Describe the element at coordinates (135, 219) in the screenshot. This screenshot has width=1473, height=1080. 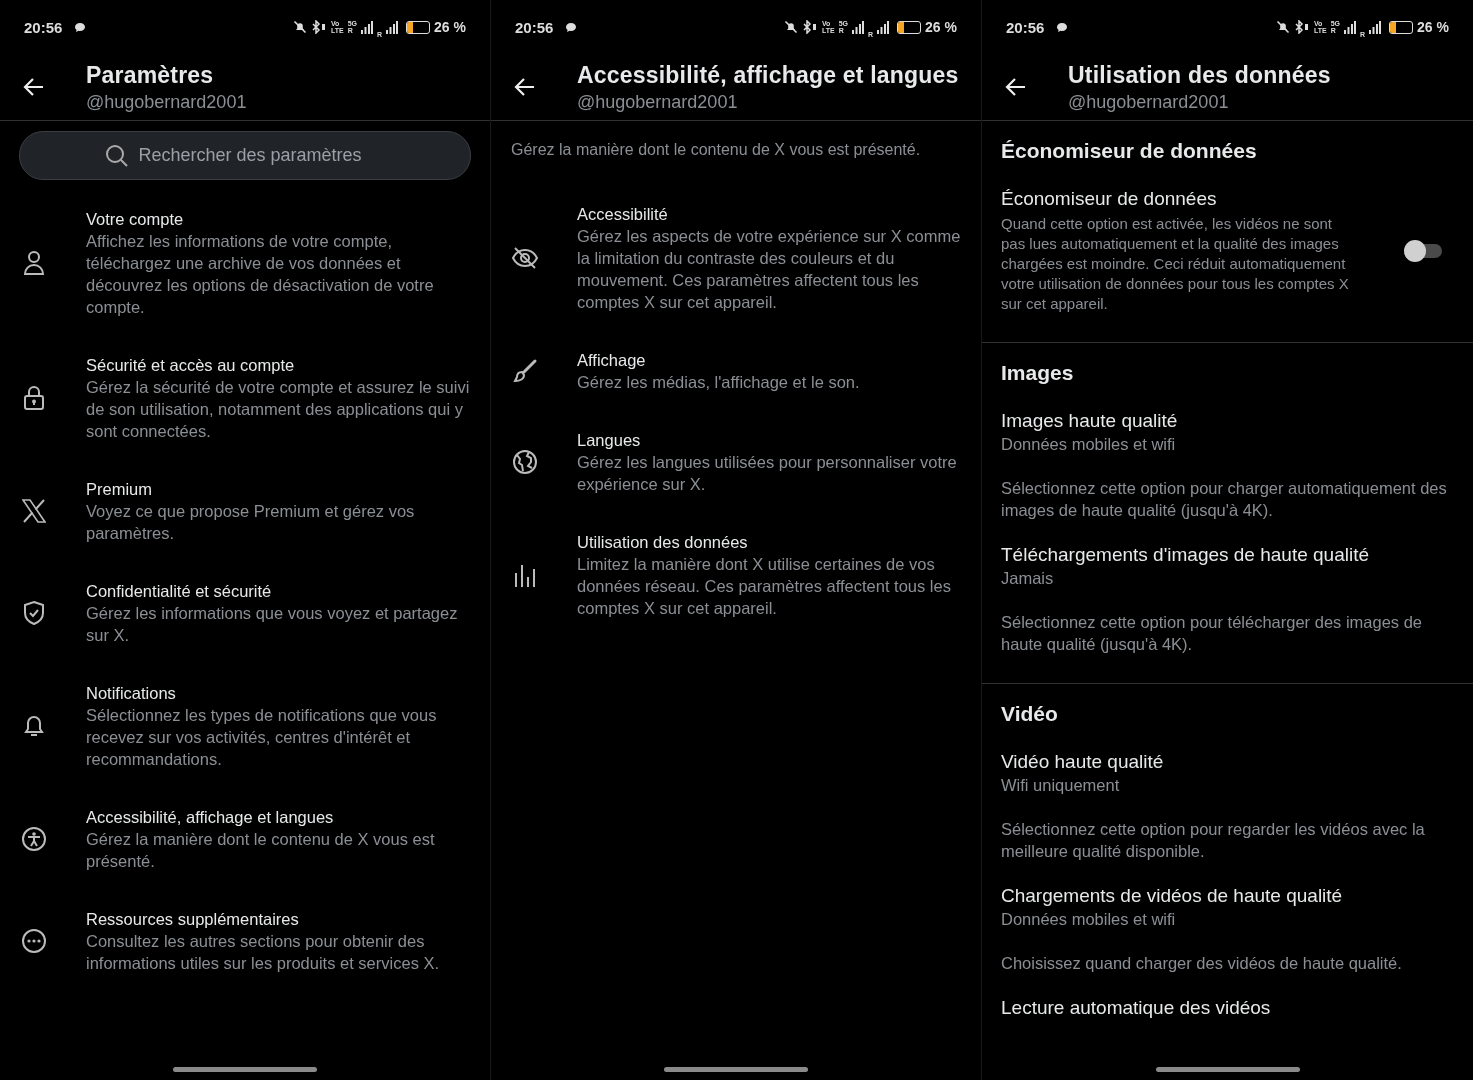
I see `item-title: Votre compte` at that location.